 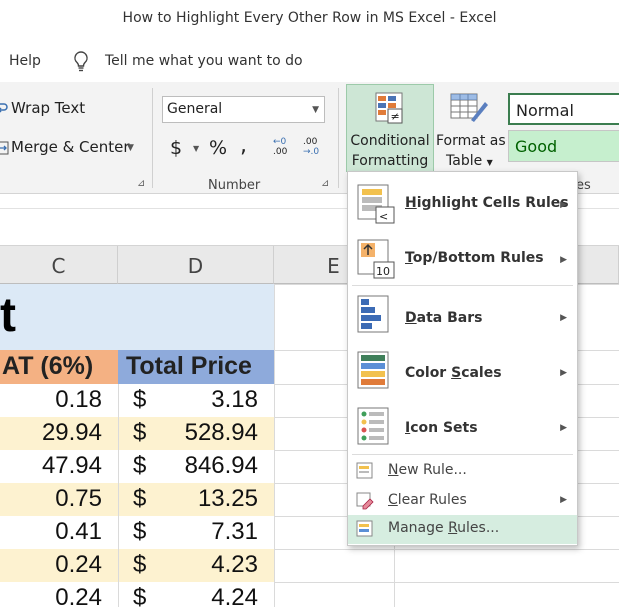 I want to click on alignment-dialog-launcher-icon: ⊿, so click(x=141, y=183).